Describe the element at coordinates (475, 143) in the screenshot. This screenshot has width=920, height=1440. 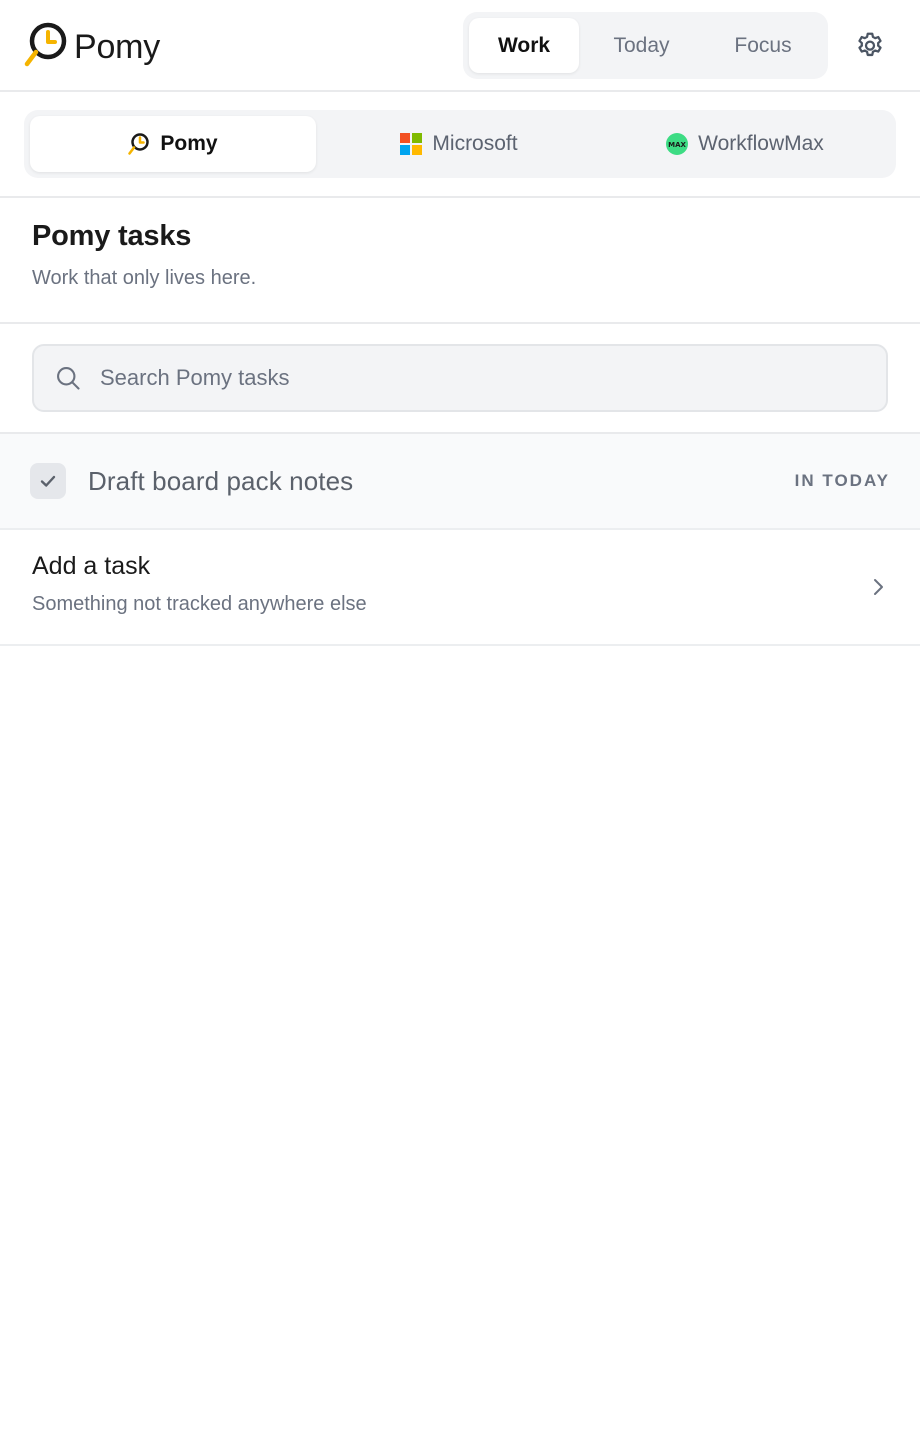
I see `source-tab-label: Microsoft` at that location.